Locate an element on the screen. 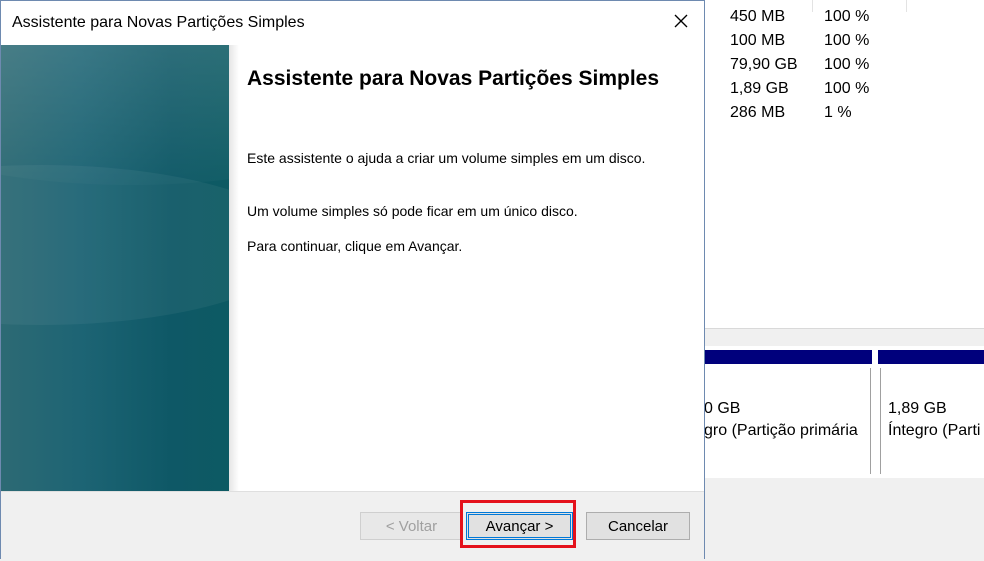 This screenshot has height=561, width=984. volume-row: 286 MB 1 % is located at coordinates (842, 116).